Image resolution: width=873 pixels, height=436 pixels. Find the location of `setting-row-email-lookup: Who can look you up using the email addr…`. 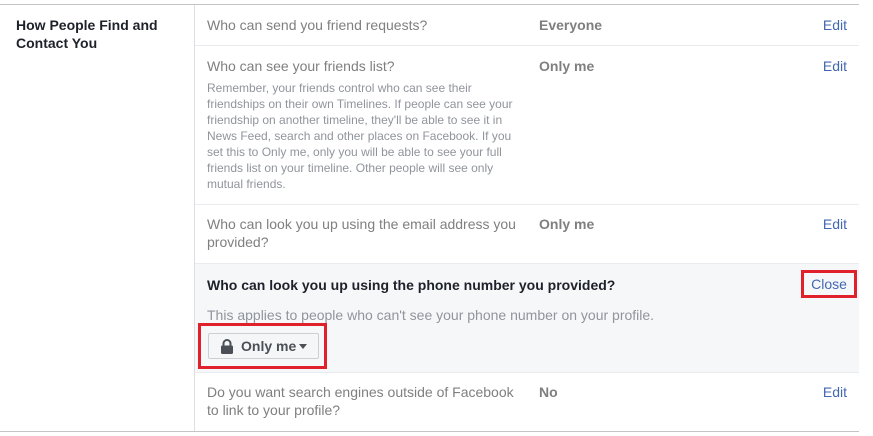

setting-row-email-lookup: Who can look you up using the email addr… is located at coordinates (527, 234).